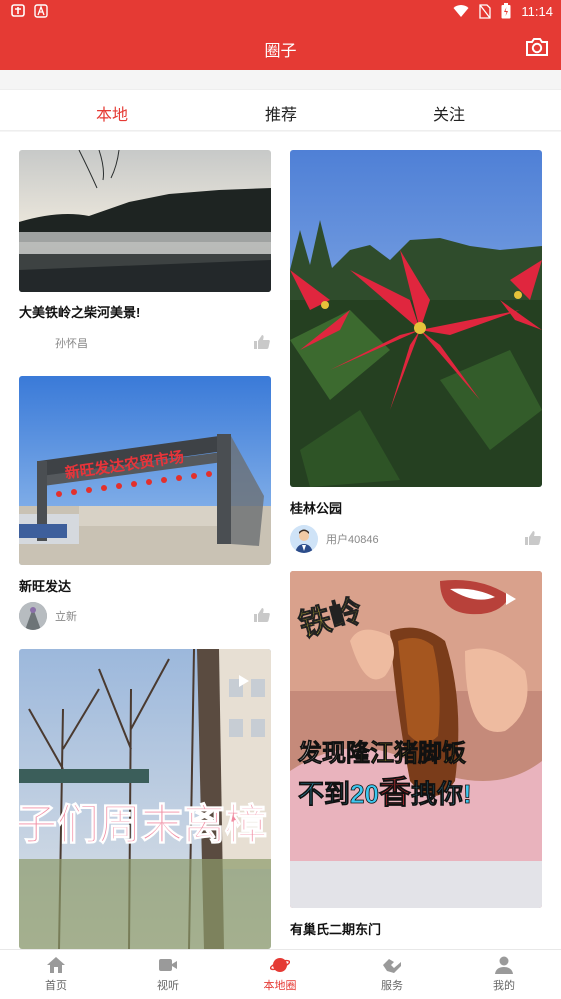 This screenshot has height=999, width=561. What do you see at coordinates (45, 586) in the screenshot?
I see `post-title: 新旺发达` at bounding box center [45, 586].